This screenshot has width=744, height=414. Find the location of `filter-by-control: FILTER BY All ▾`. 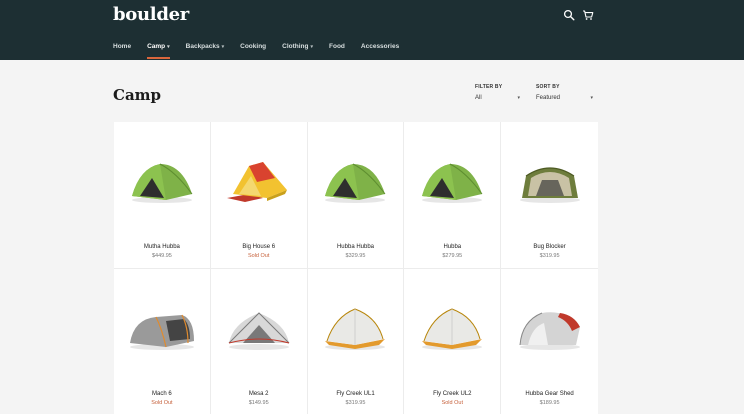

filter-by-control: FILTER BY All ▾ is located at coordinates (497, 92).